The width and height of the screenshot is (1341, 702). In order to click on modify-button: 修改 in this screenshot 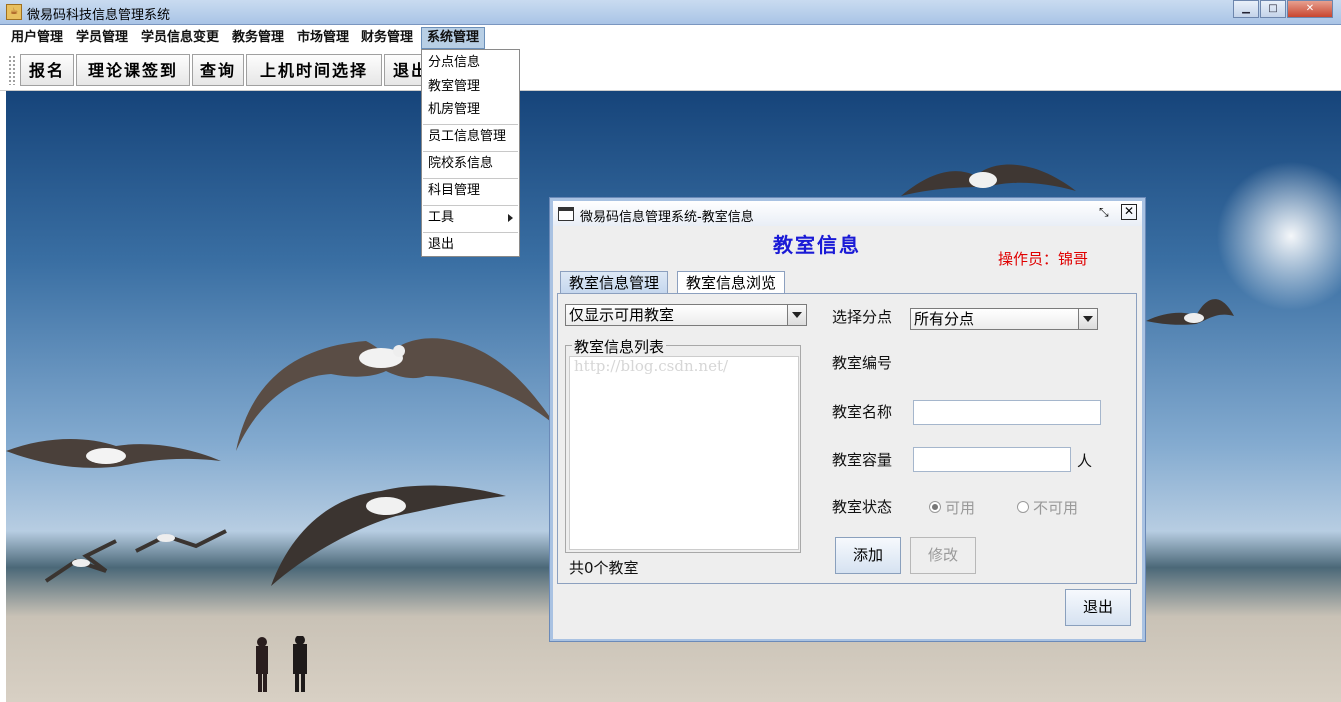, I will do `click(943, 555)`.